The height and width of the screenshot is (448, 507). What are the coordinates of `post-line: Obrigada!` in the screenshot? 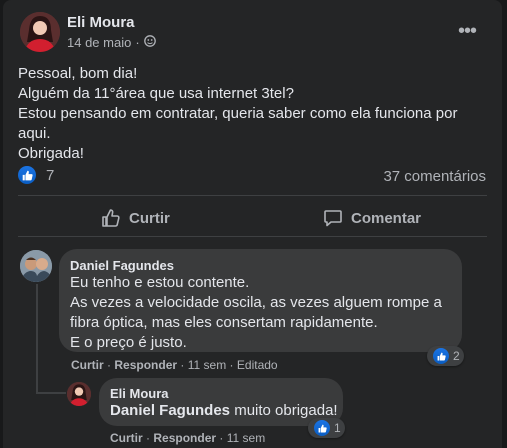 It's located at (51, 153).